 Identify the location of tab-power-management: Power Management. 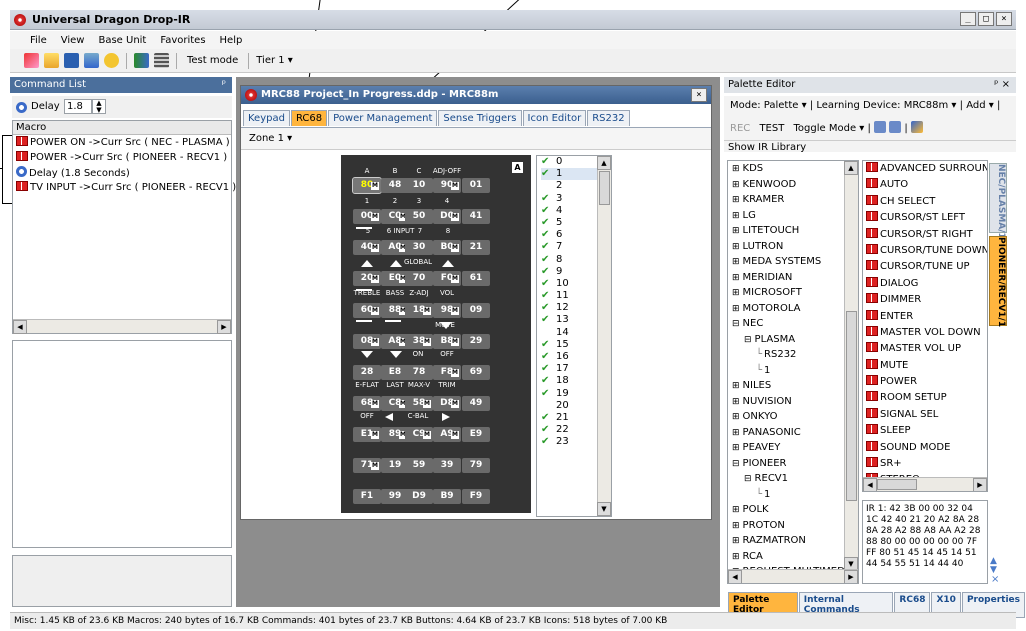
(383, 118).